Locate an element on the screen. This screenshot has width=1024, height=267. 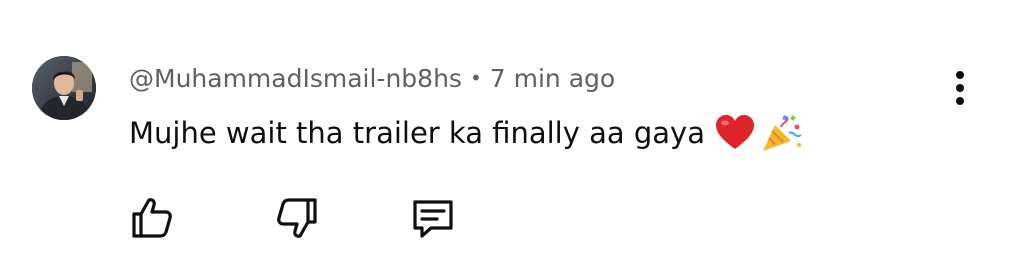
like-button is located at coordinates (152, 218).